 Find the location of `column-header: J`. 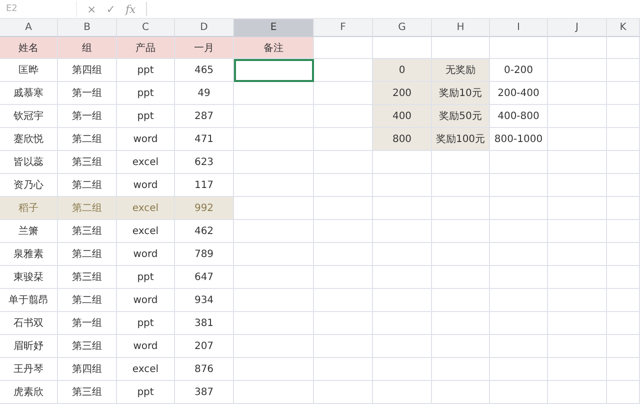

column-header: J is located at coordinates (577, 28).